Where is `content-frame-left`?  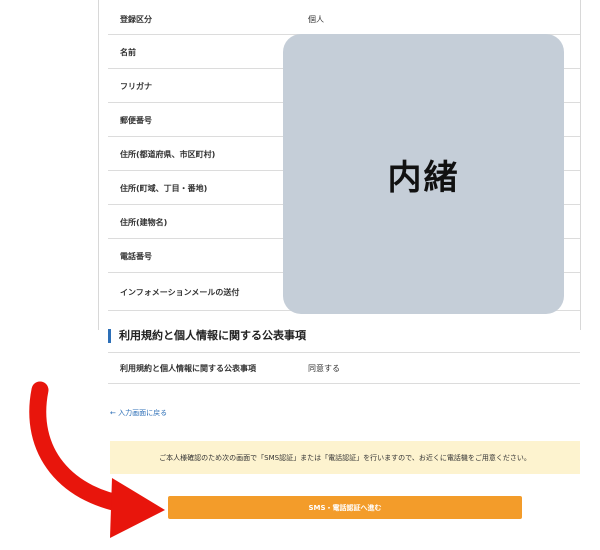
content-frame-left is located at coordinates (98, 165).